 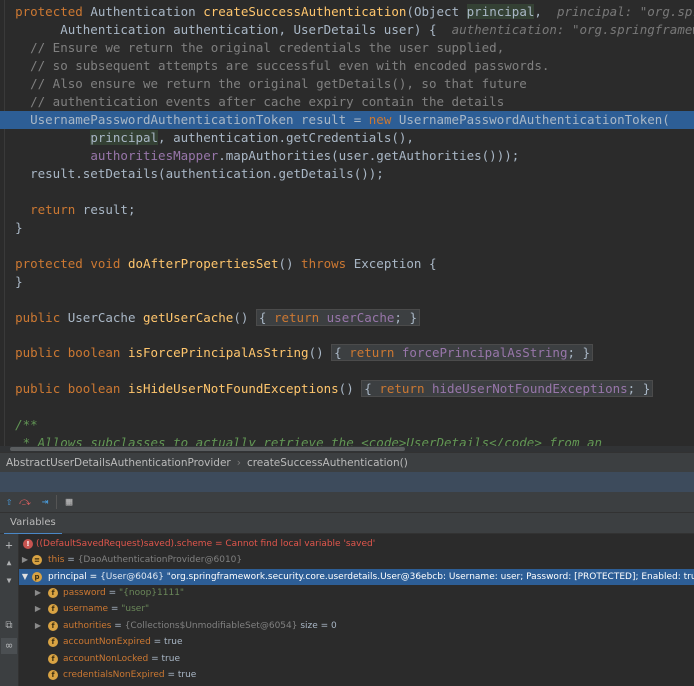 What do you see at coordinates (327, 463) in the screenshot?
I see `breadcrumb-method: createSuccessAuthentication()` at bounding box center [327, 463].